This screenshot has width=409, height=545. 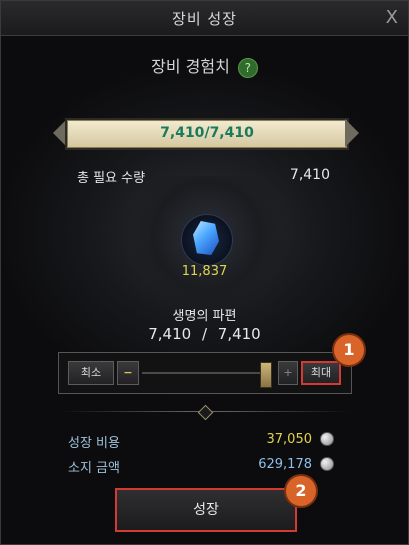 What do you see at coordinates (94, 443) in the screenshot?
I see `cost-label: 성장 비용` at bounding box center [94, 443].